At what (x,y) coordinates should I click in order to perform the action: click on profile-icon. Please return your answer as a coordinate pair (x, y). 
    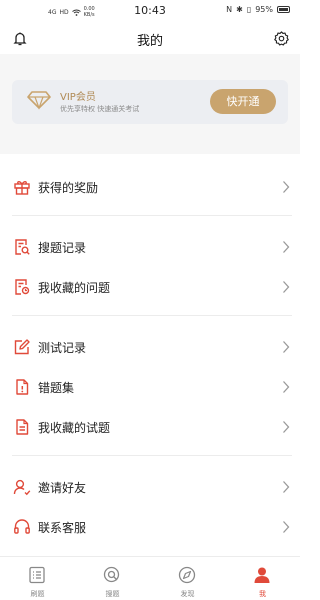
    Looking at the image, I should click on (262, 575).